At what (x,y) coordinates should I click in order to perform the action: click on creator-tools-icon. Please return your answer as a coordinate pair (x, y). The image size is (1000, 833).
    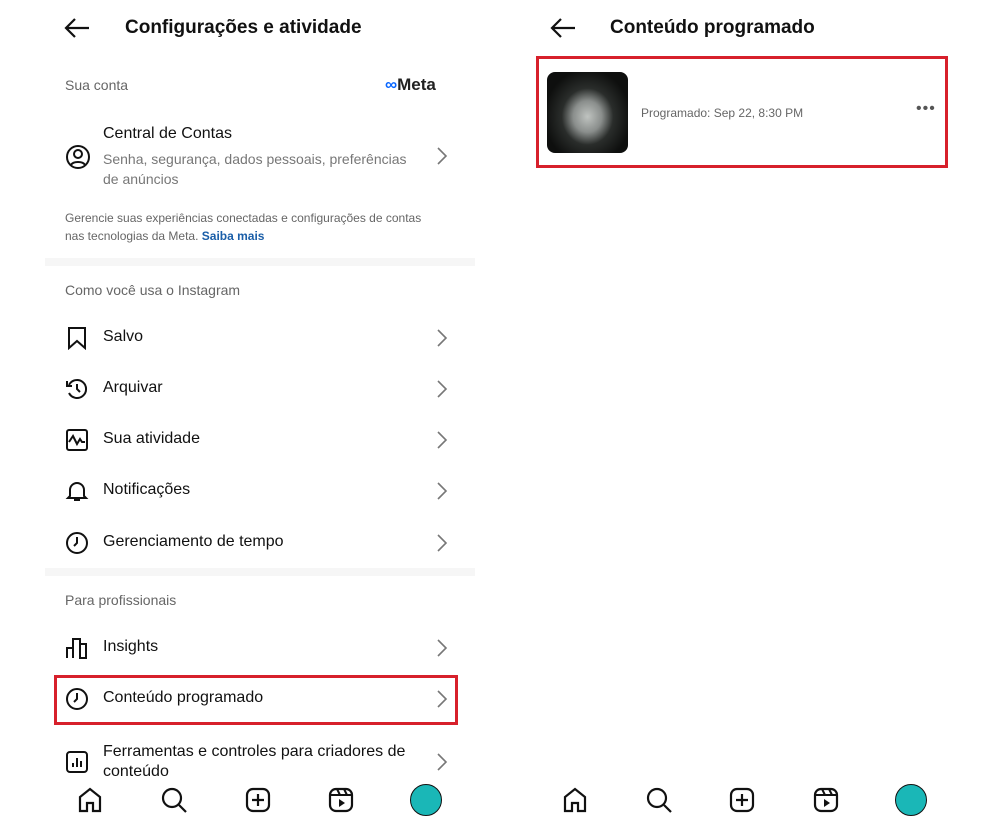
    Looking at the image, I should click on (77, 762).